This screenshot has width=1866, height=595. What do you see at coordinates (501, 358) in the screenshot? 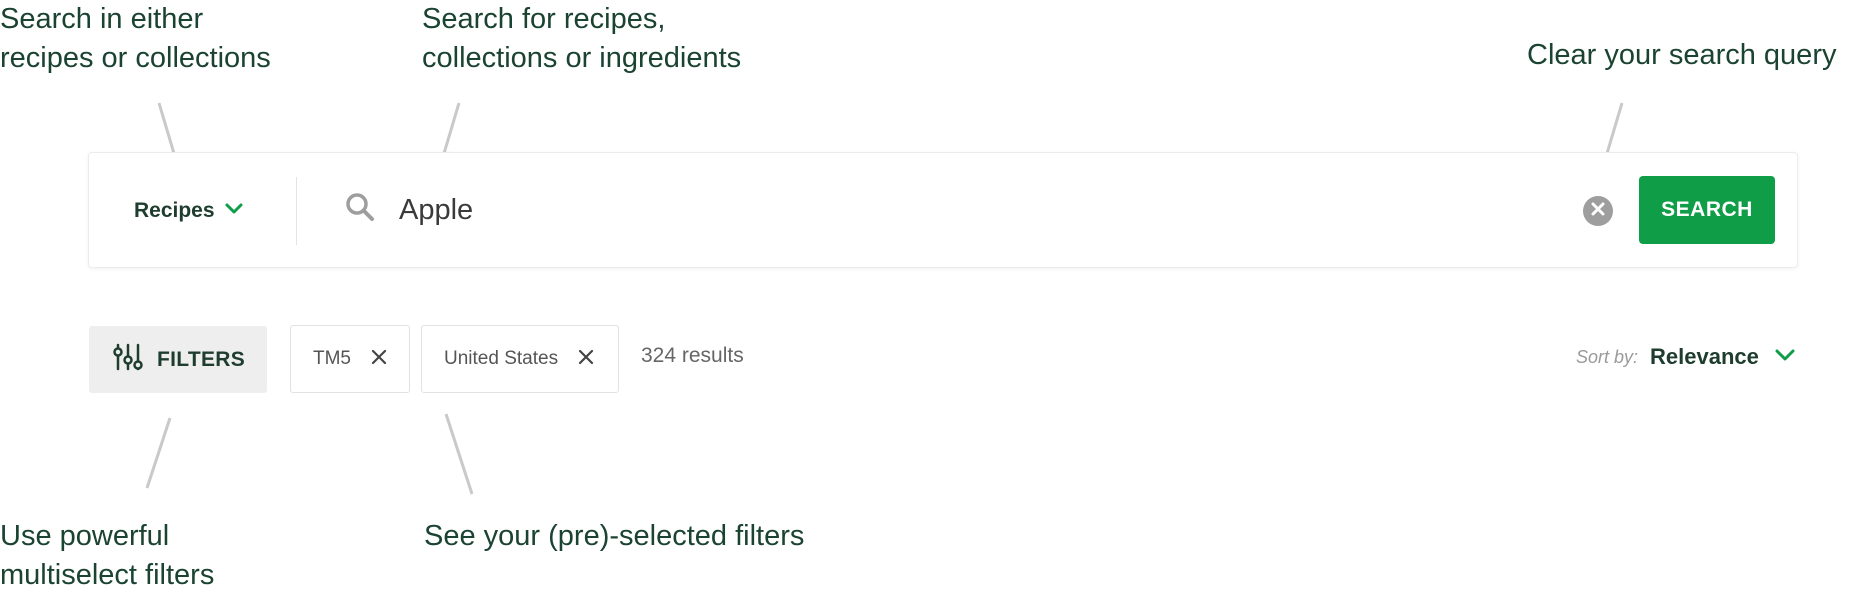
I see `filter-chip-label: United States` at bounding box center [501, 358].